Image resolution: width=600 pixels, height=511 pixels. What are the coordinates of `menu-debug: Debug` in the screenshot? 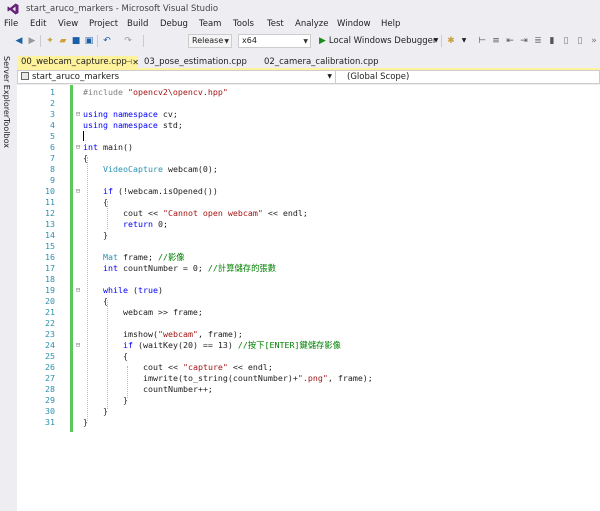 It's located at (174, 24).